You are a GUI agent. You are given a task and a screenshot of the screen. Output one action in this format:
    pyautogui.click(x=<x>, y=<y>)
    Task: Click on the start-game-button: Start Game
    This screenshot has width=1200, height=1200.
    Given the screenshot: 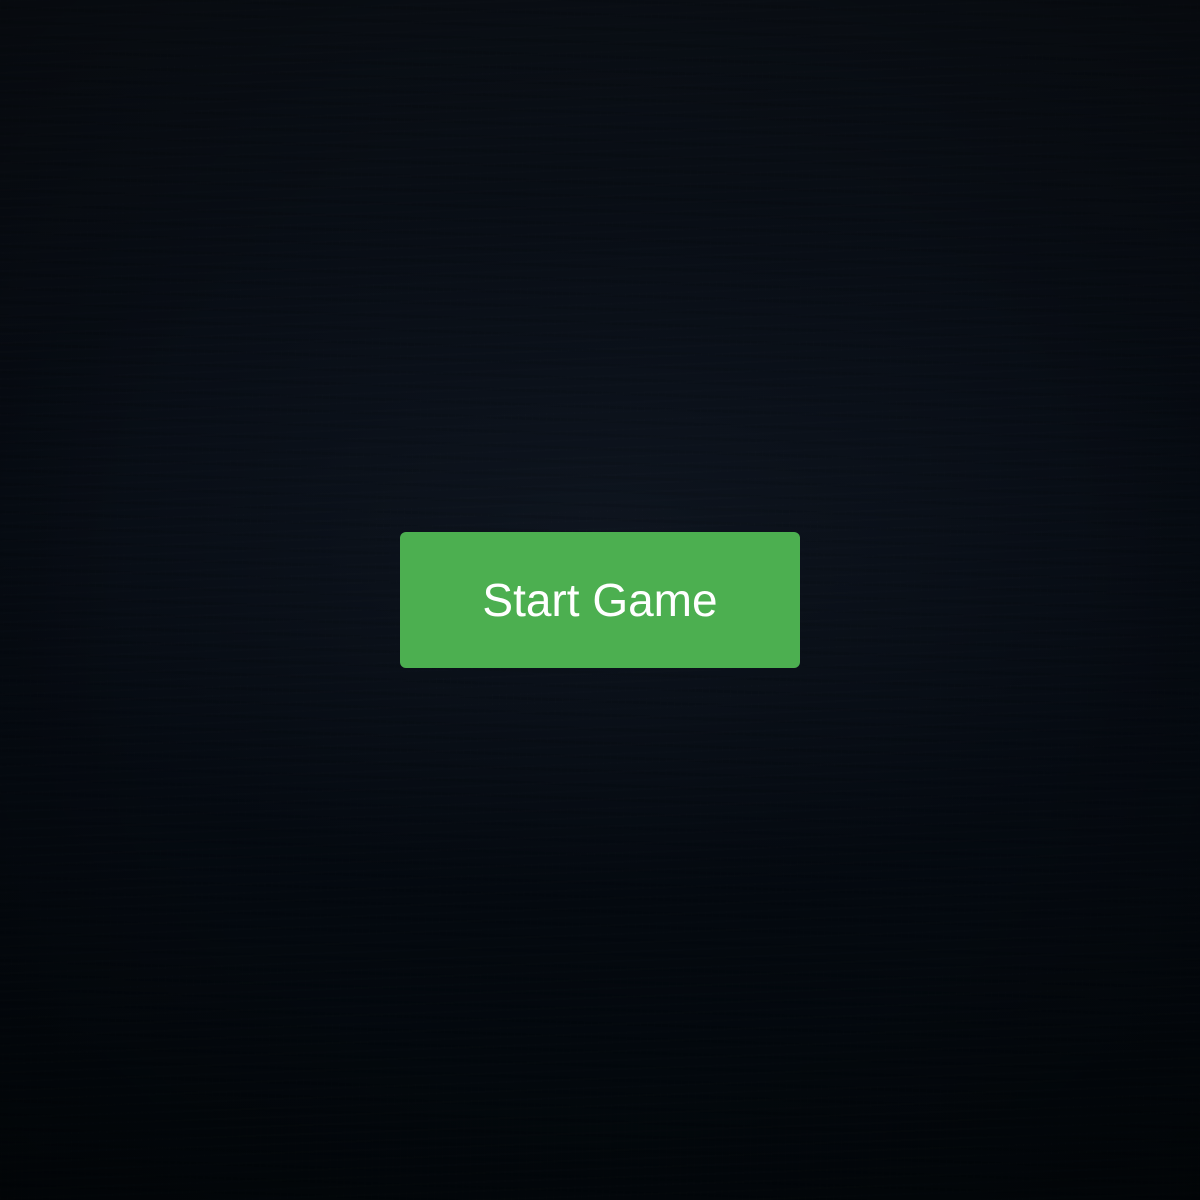 What is the action you would take?
    pyautogui.click(x=600, y=600)
    